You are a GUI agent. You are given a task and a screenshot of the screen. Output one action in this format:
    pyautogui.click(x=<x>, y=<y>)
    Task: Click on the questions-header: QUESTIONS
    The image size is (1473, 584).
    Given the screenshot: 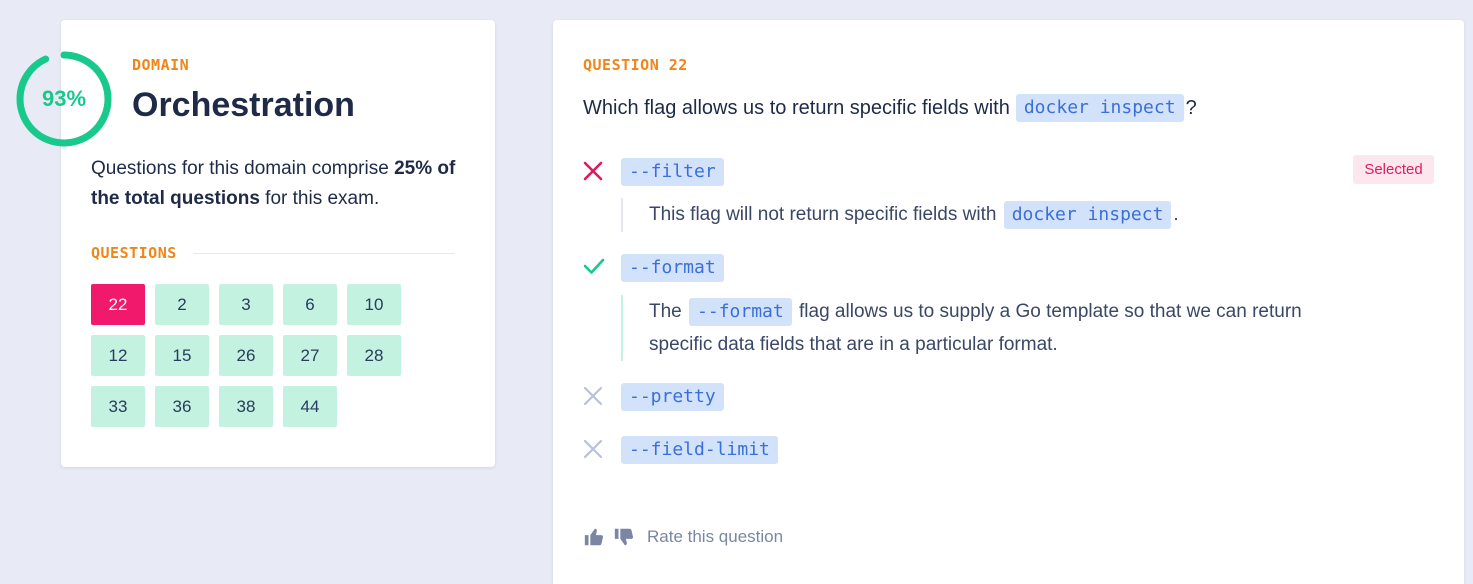 What is the action you would take?
    pyautogui.click(x=273, y=253)
    